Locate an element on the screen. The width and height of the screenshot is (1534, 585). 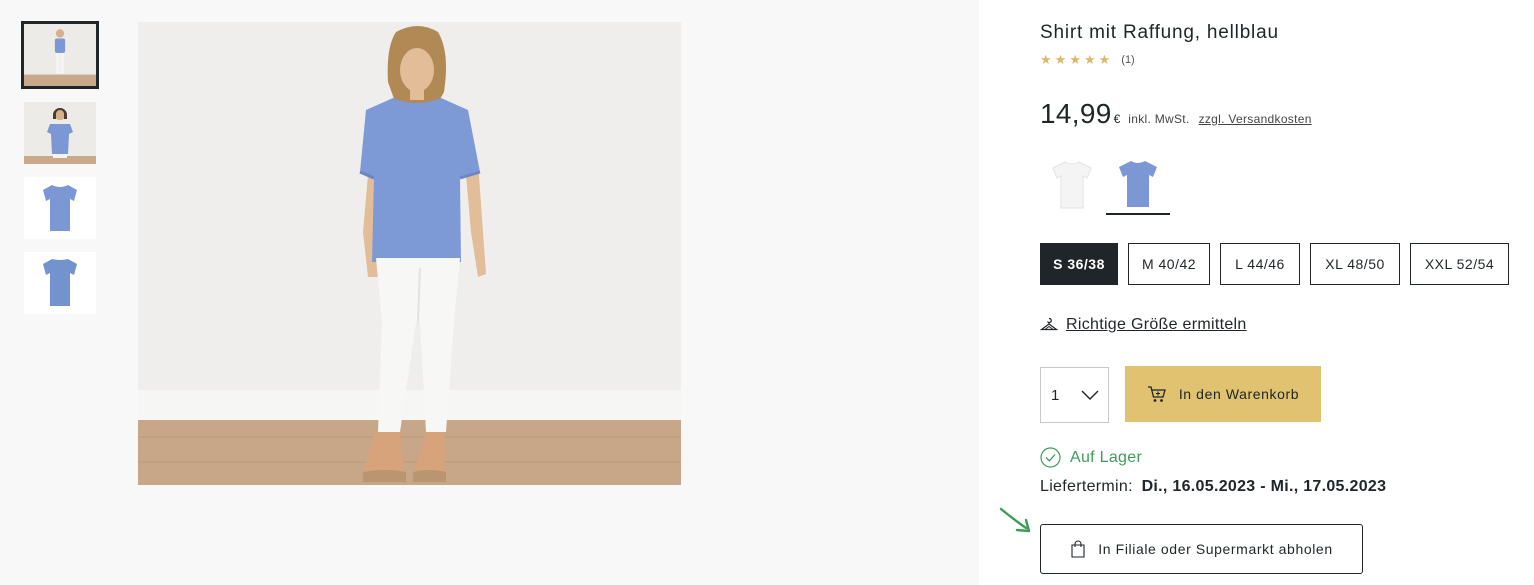
model-upper-body-thumbnail is located at coordinates (60, 133).